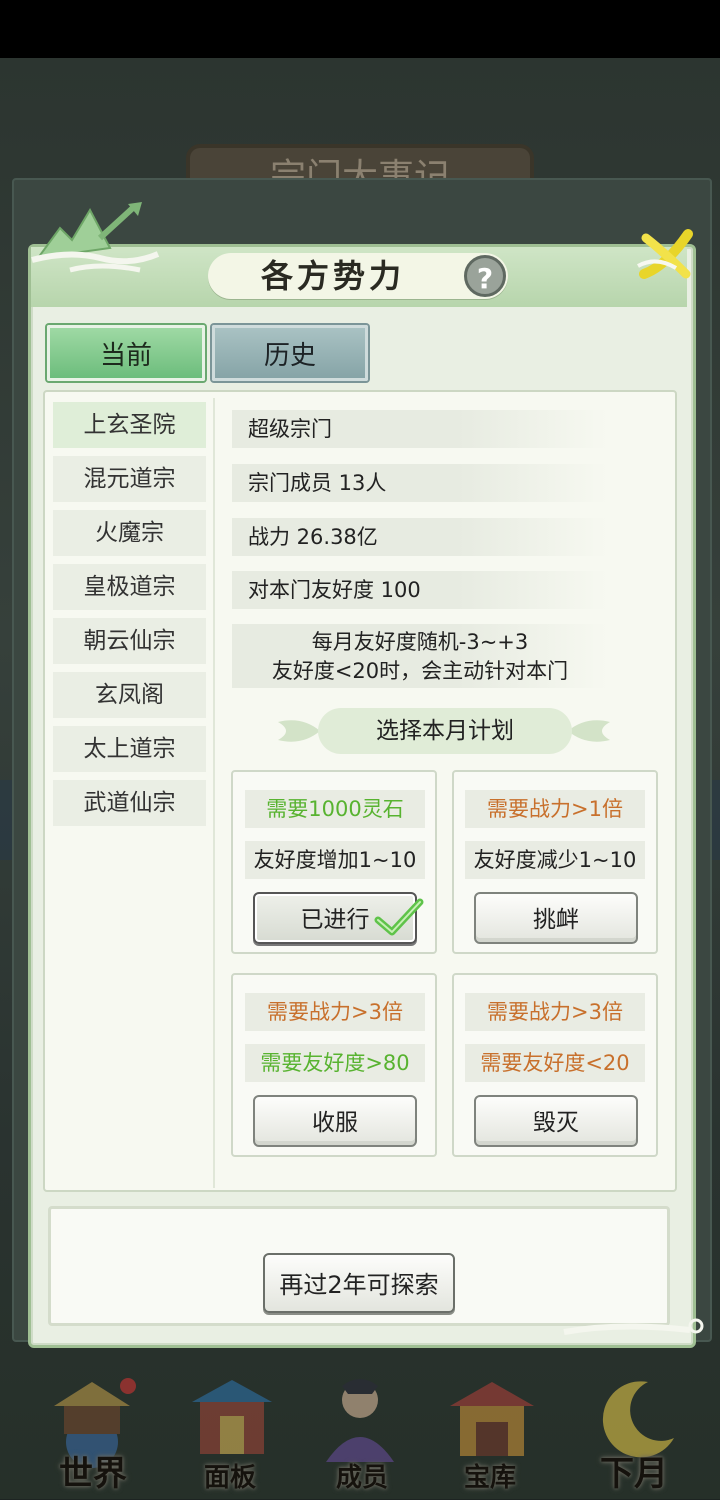 This screenshot has height=1500, width=720. Describe the element at coordinates (485, 276) in the screenshot. I see `help-icon: ?` at that location.